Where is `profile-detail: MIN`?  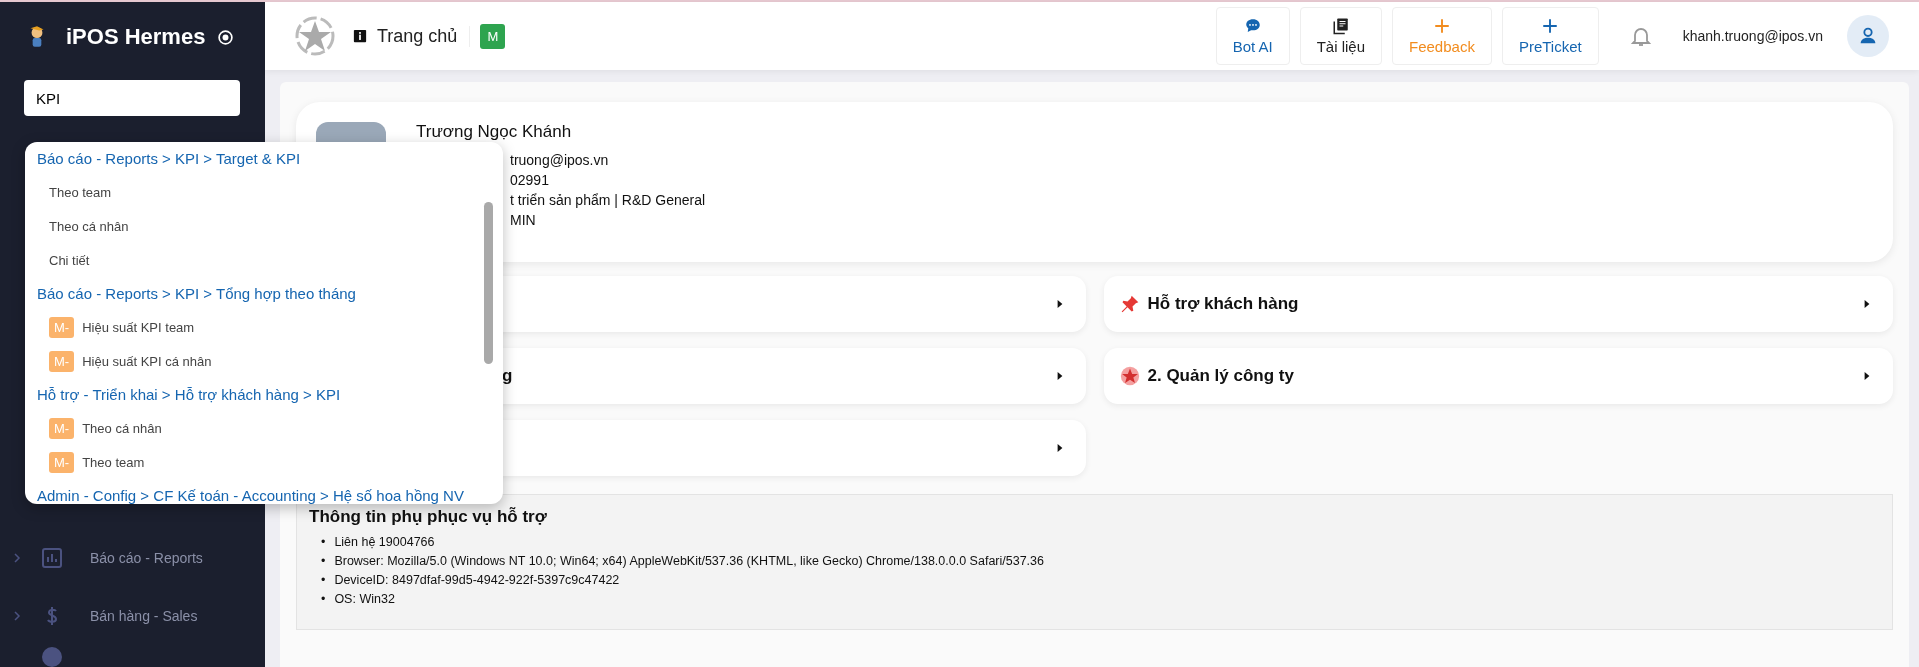 profile-detail: MIN is located at coordinates (523, 220).